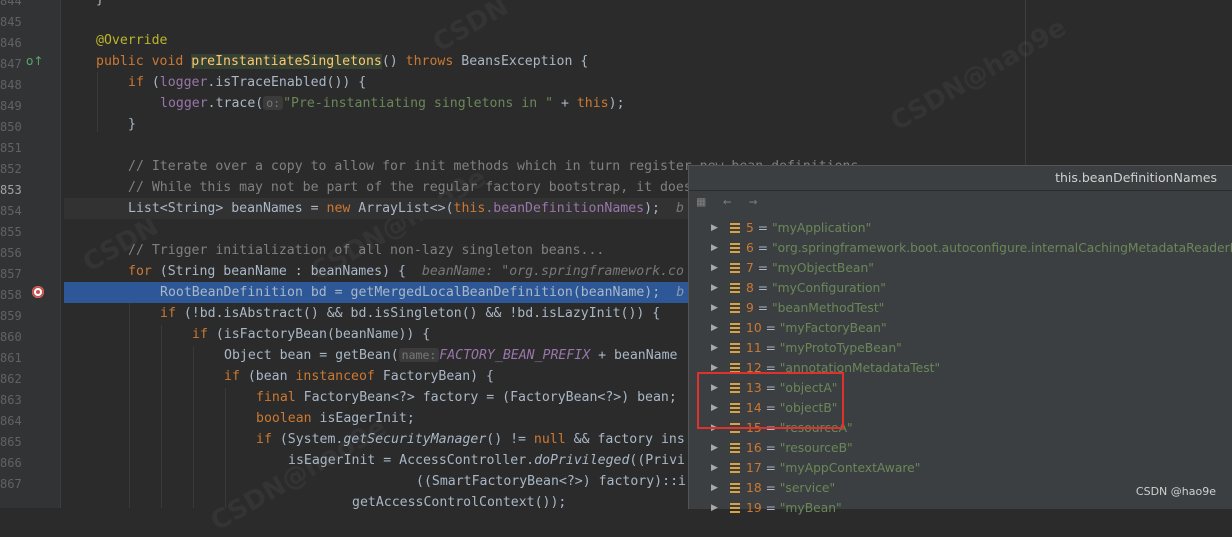  What do you see at coordinates (960, 308) in the screenshot?
I see `tree-row: ▶ 9 = "beanMethodTest"` at bounding box center [960, 308].